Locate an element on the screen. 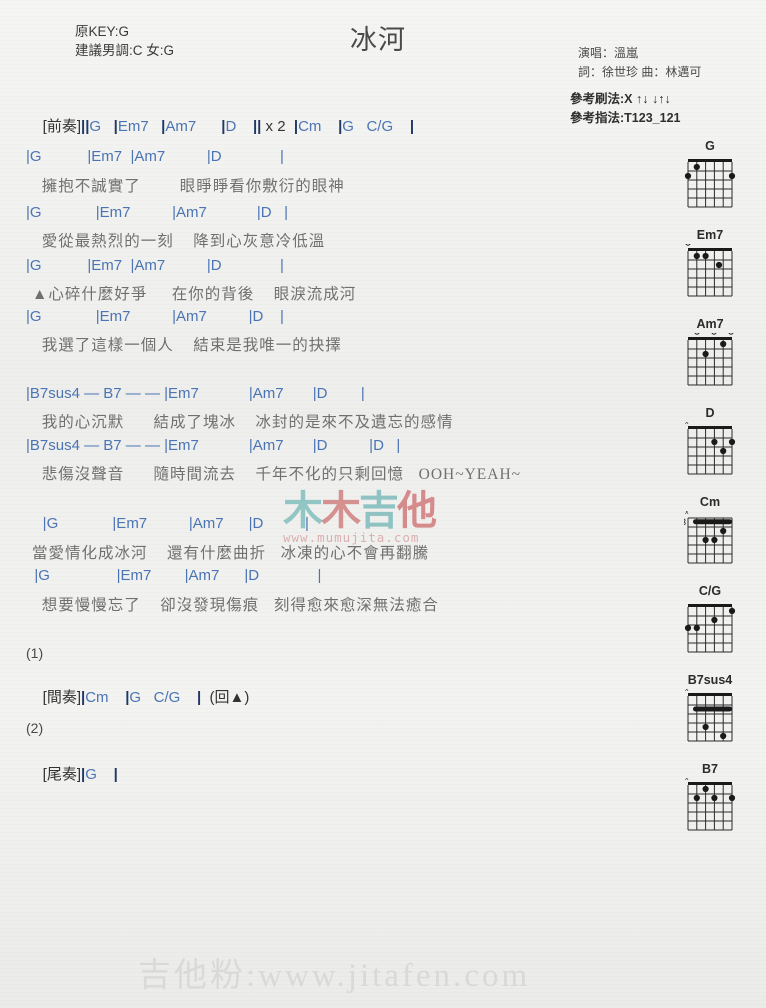  lyric-row: 愛從最熱烈的一刻 降到心灰意冷低溫 is located at coordinates (179, 241).